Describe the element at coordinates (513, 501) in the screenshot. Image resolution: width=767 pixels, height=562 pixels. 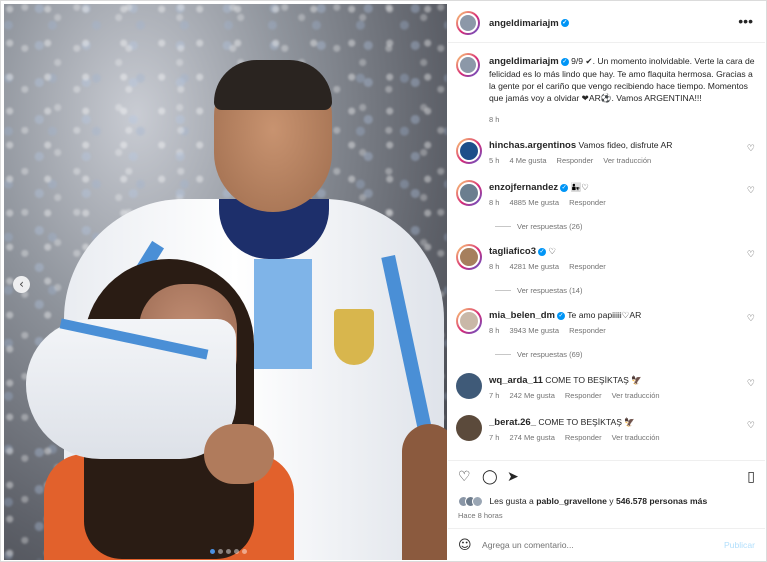
I see `likes-prefix: Les gusta a` at that location.